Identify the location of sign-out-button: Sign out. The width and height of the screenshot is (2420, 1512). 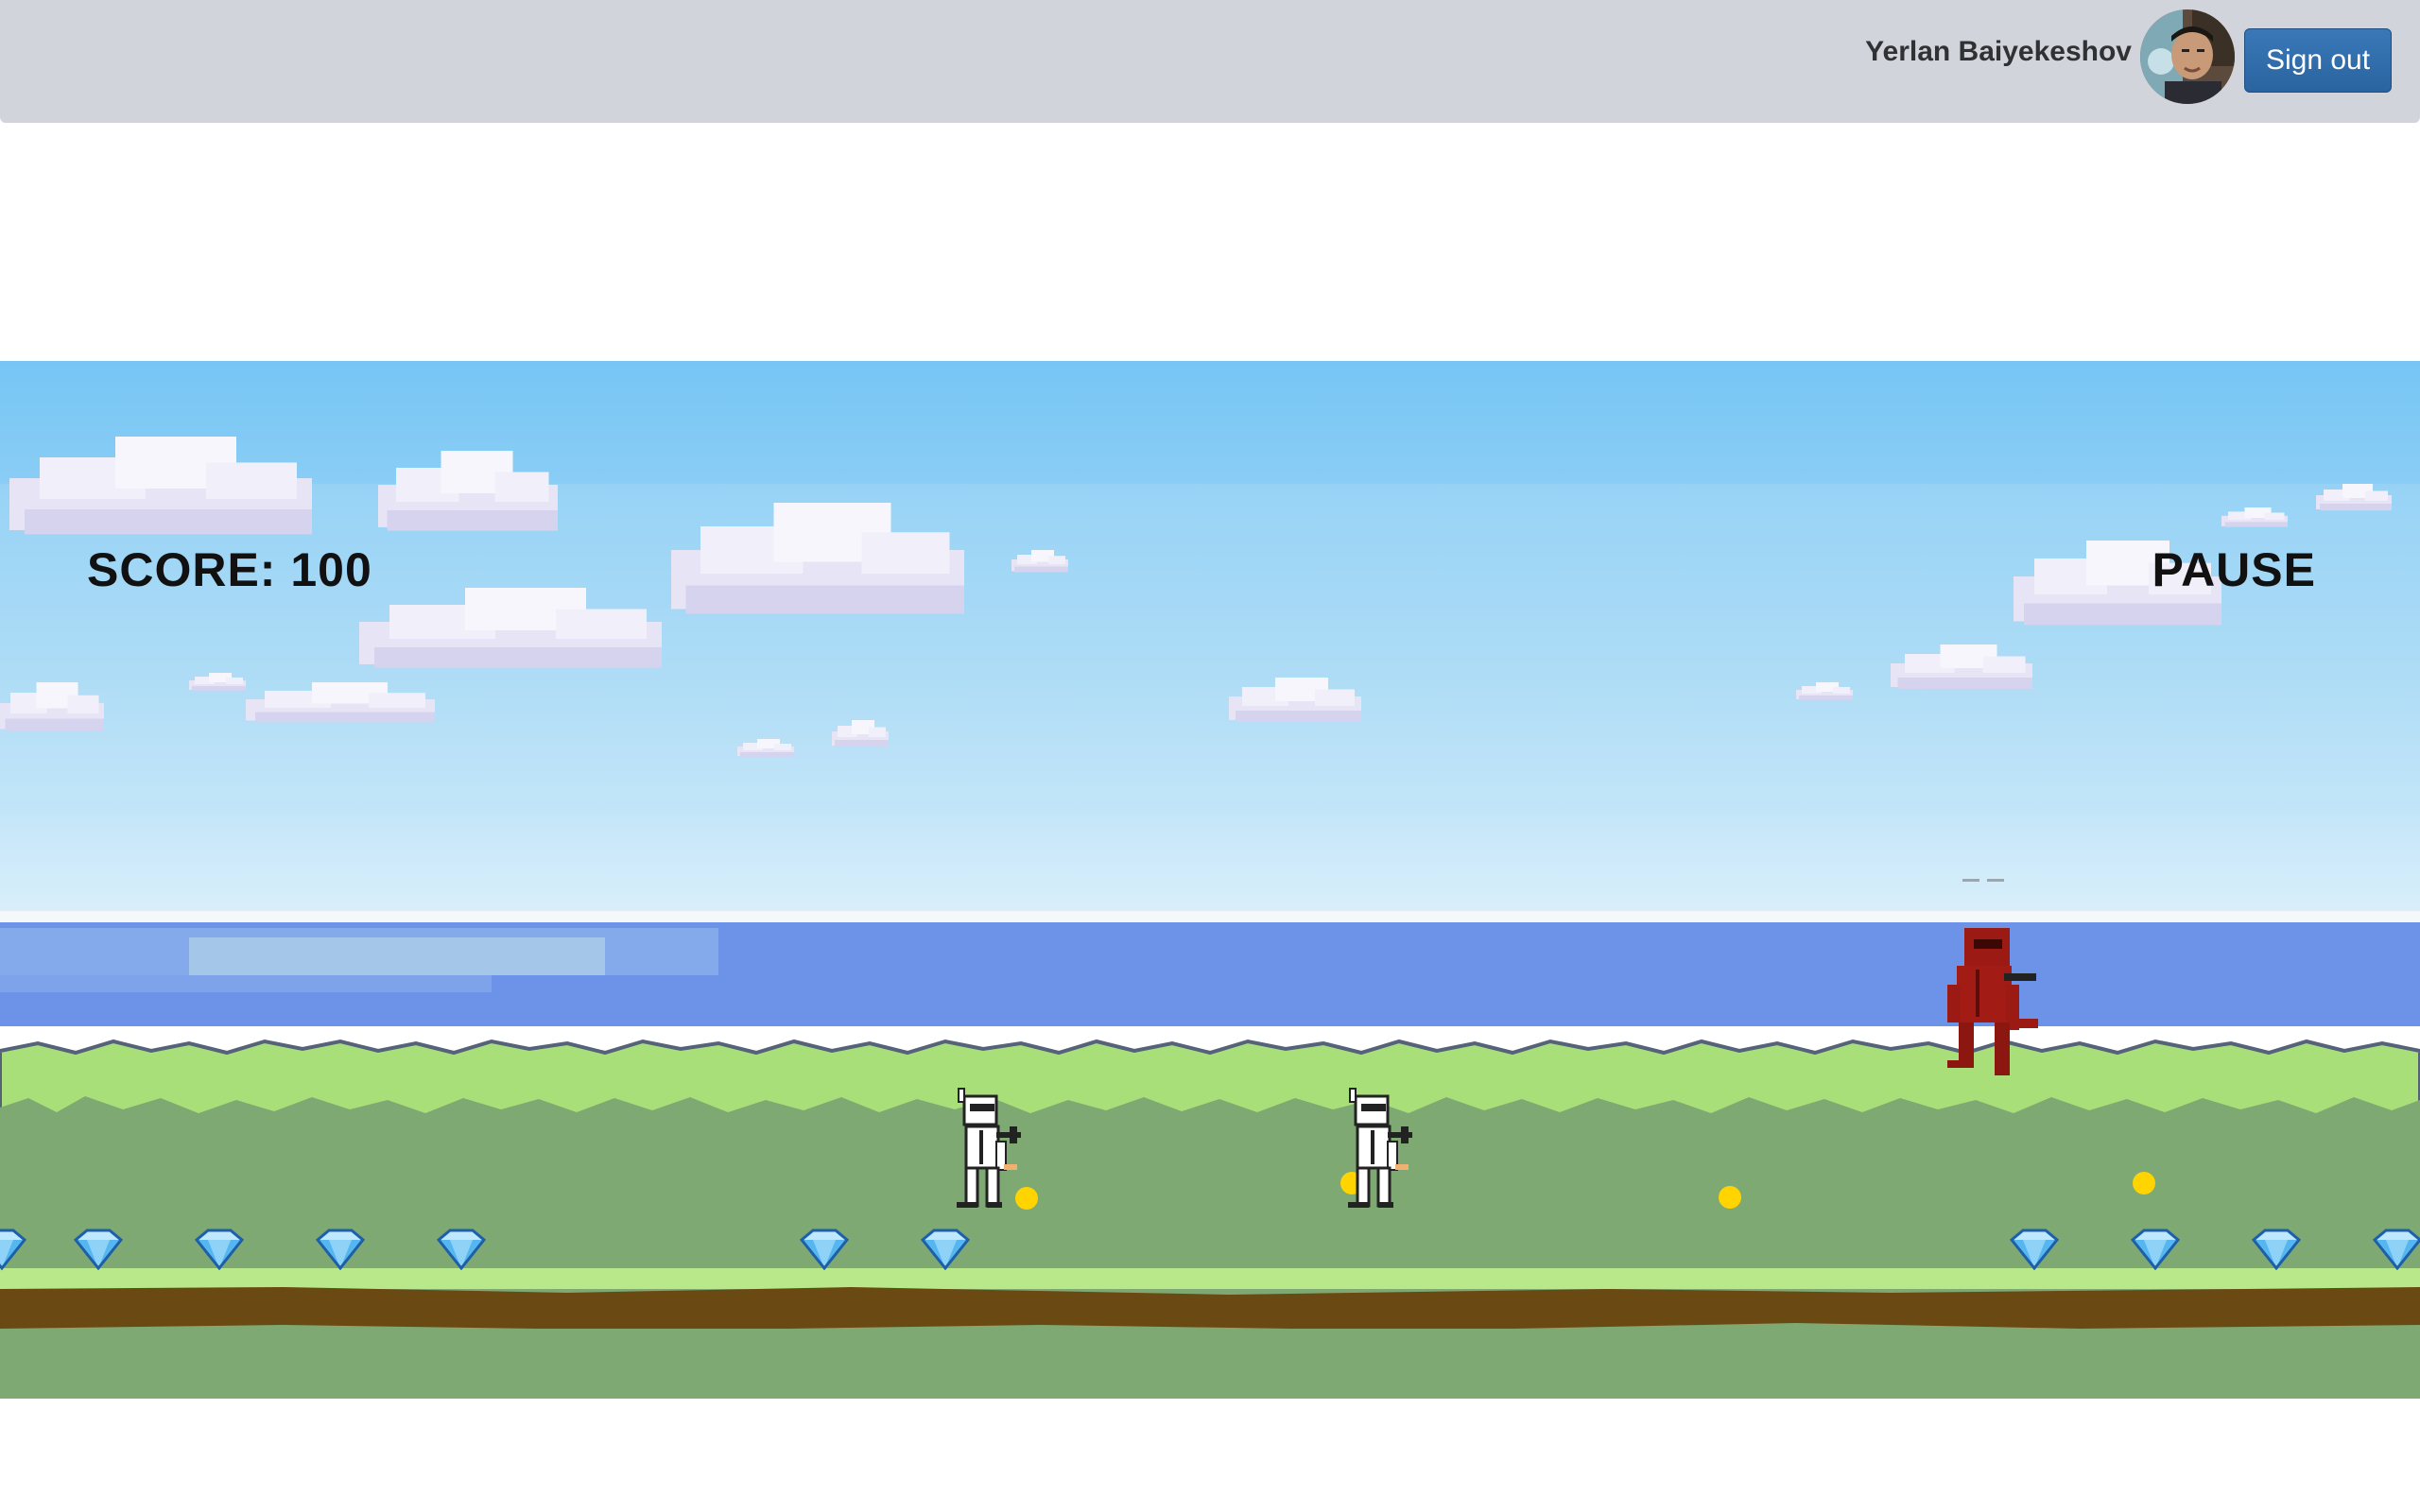
(2318, 60).